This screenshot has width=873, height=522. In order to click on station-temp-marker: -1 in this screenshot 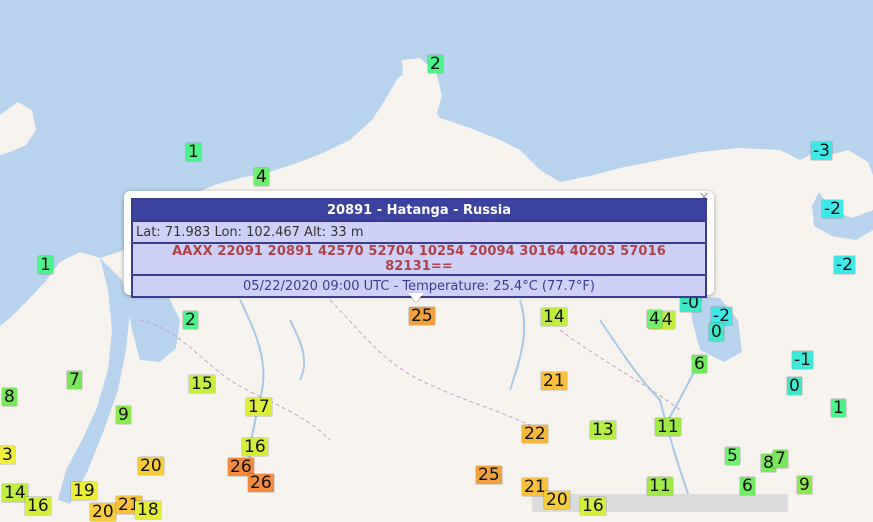, I will do `click(802, 360)`.